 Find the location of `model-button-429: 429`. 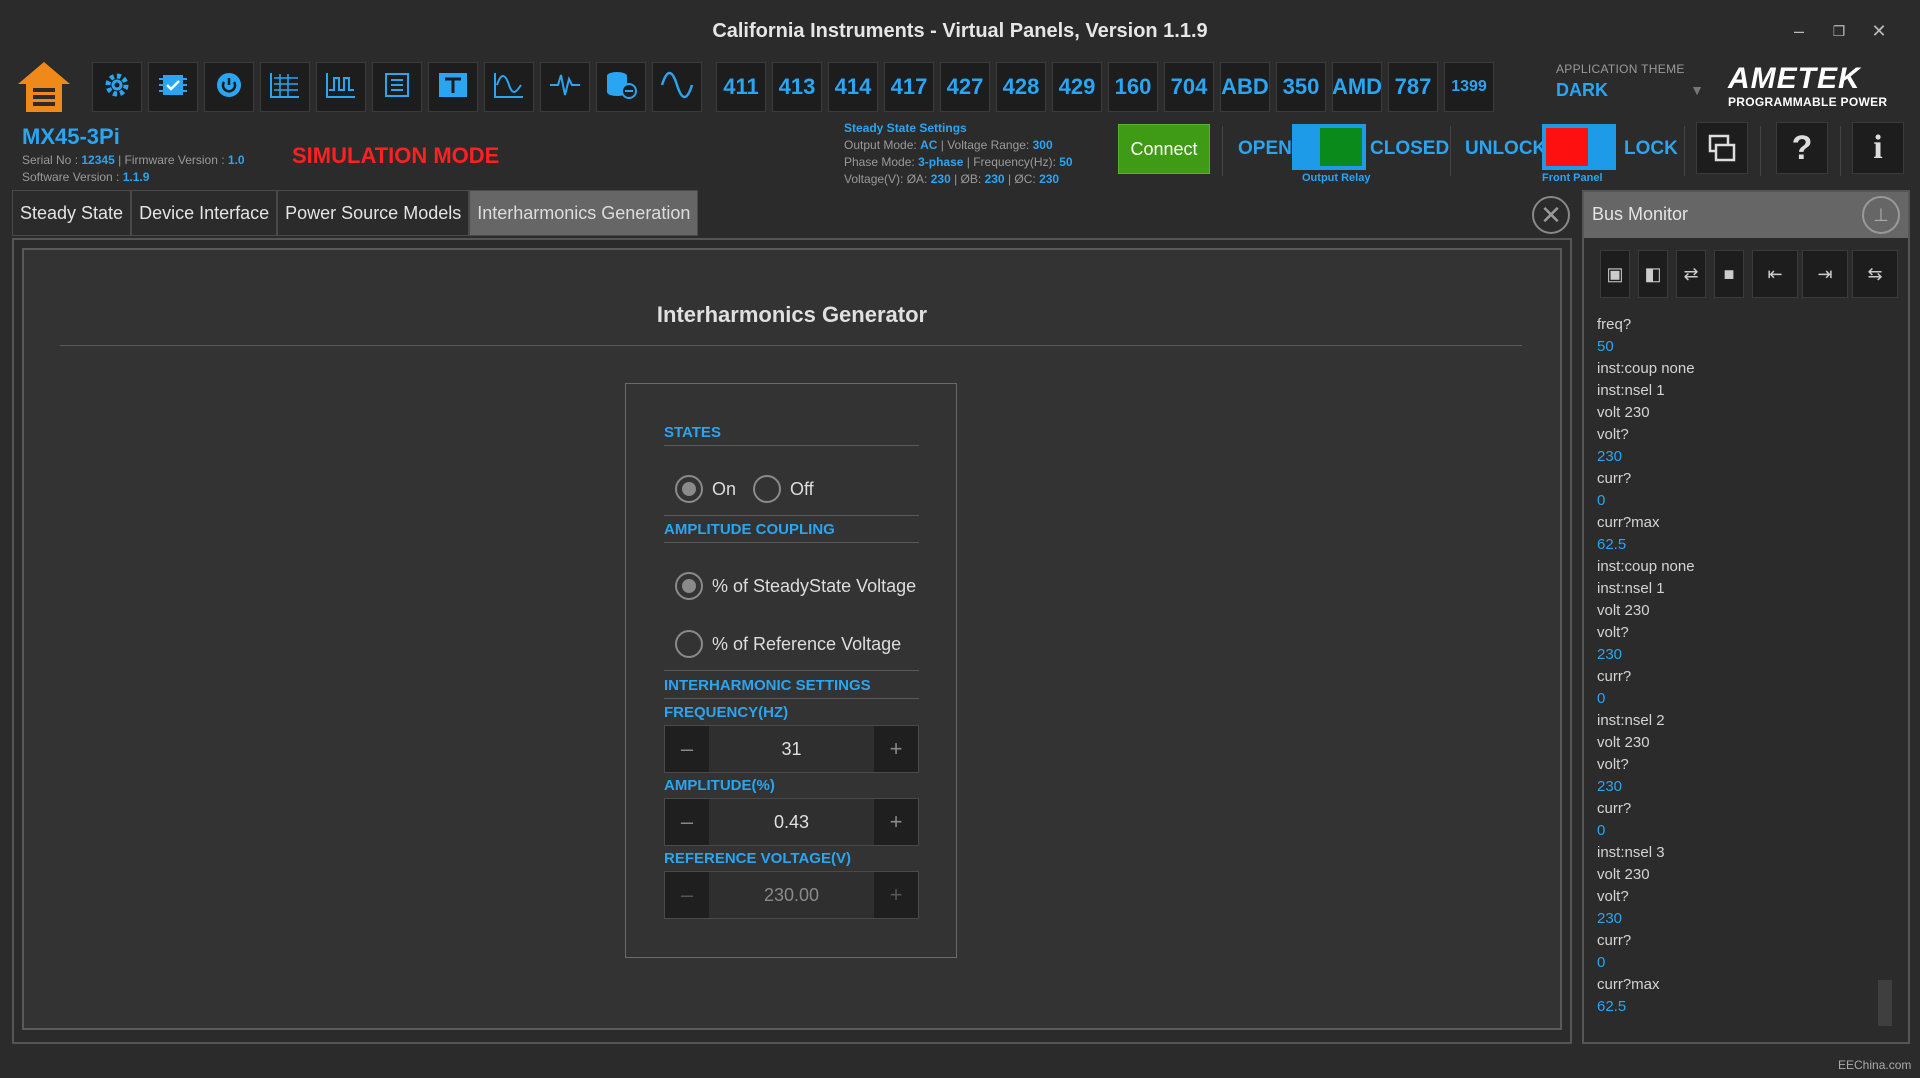

model-button-429: 429 is located at coordinates (1077, 87).